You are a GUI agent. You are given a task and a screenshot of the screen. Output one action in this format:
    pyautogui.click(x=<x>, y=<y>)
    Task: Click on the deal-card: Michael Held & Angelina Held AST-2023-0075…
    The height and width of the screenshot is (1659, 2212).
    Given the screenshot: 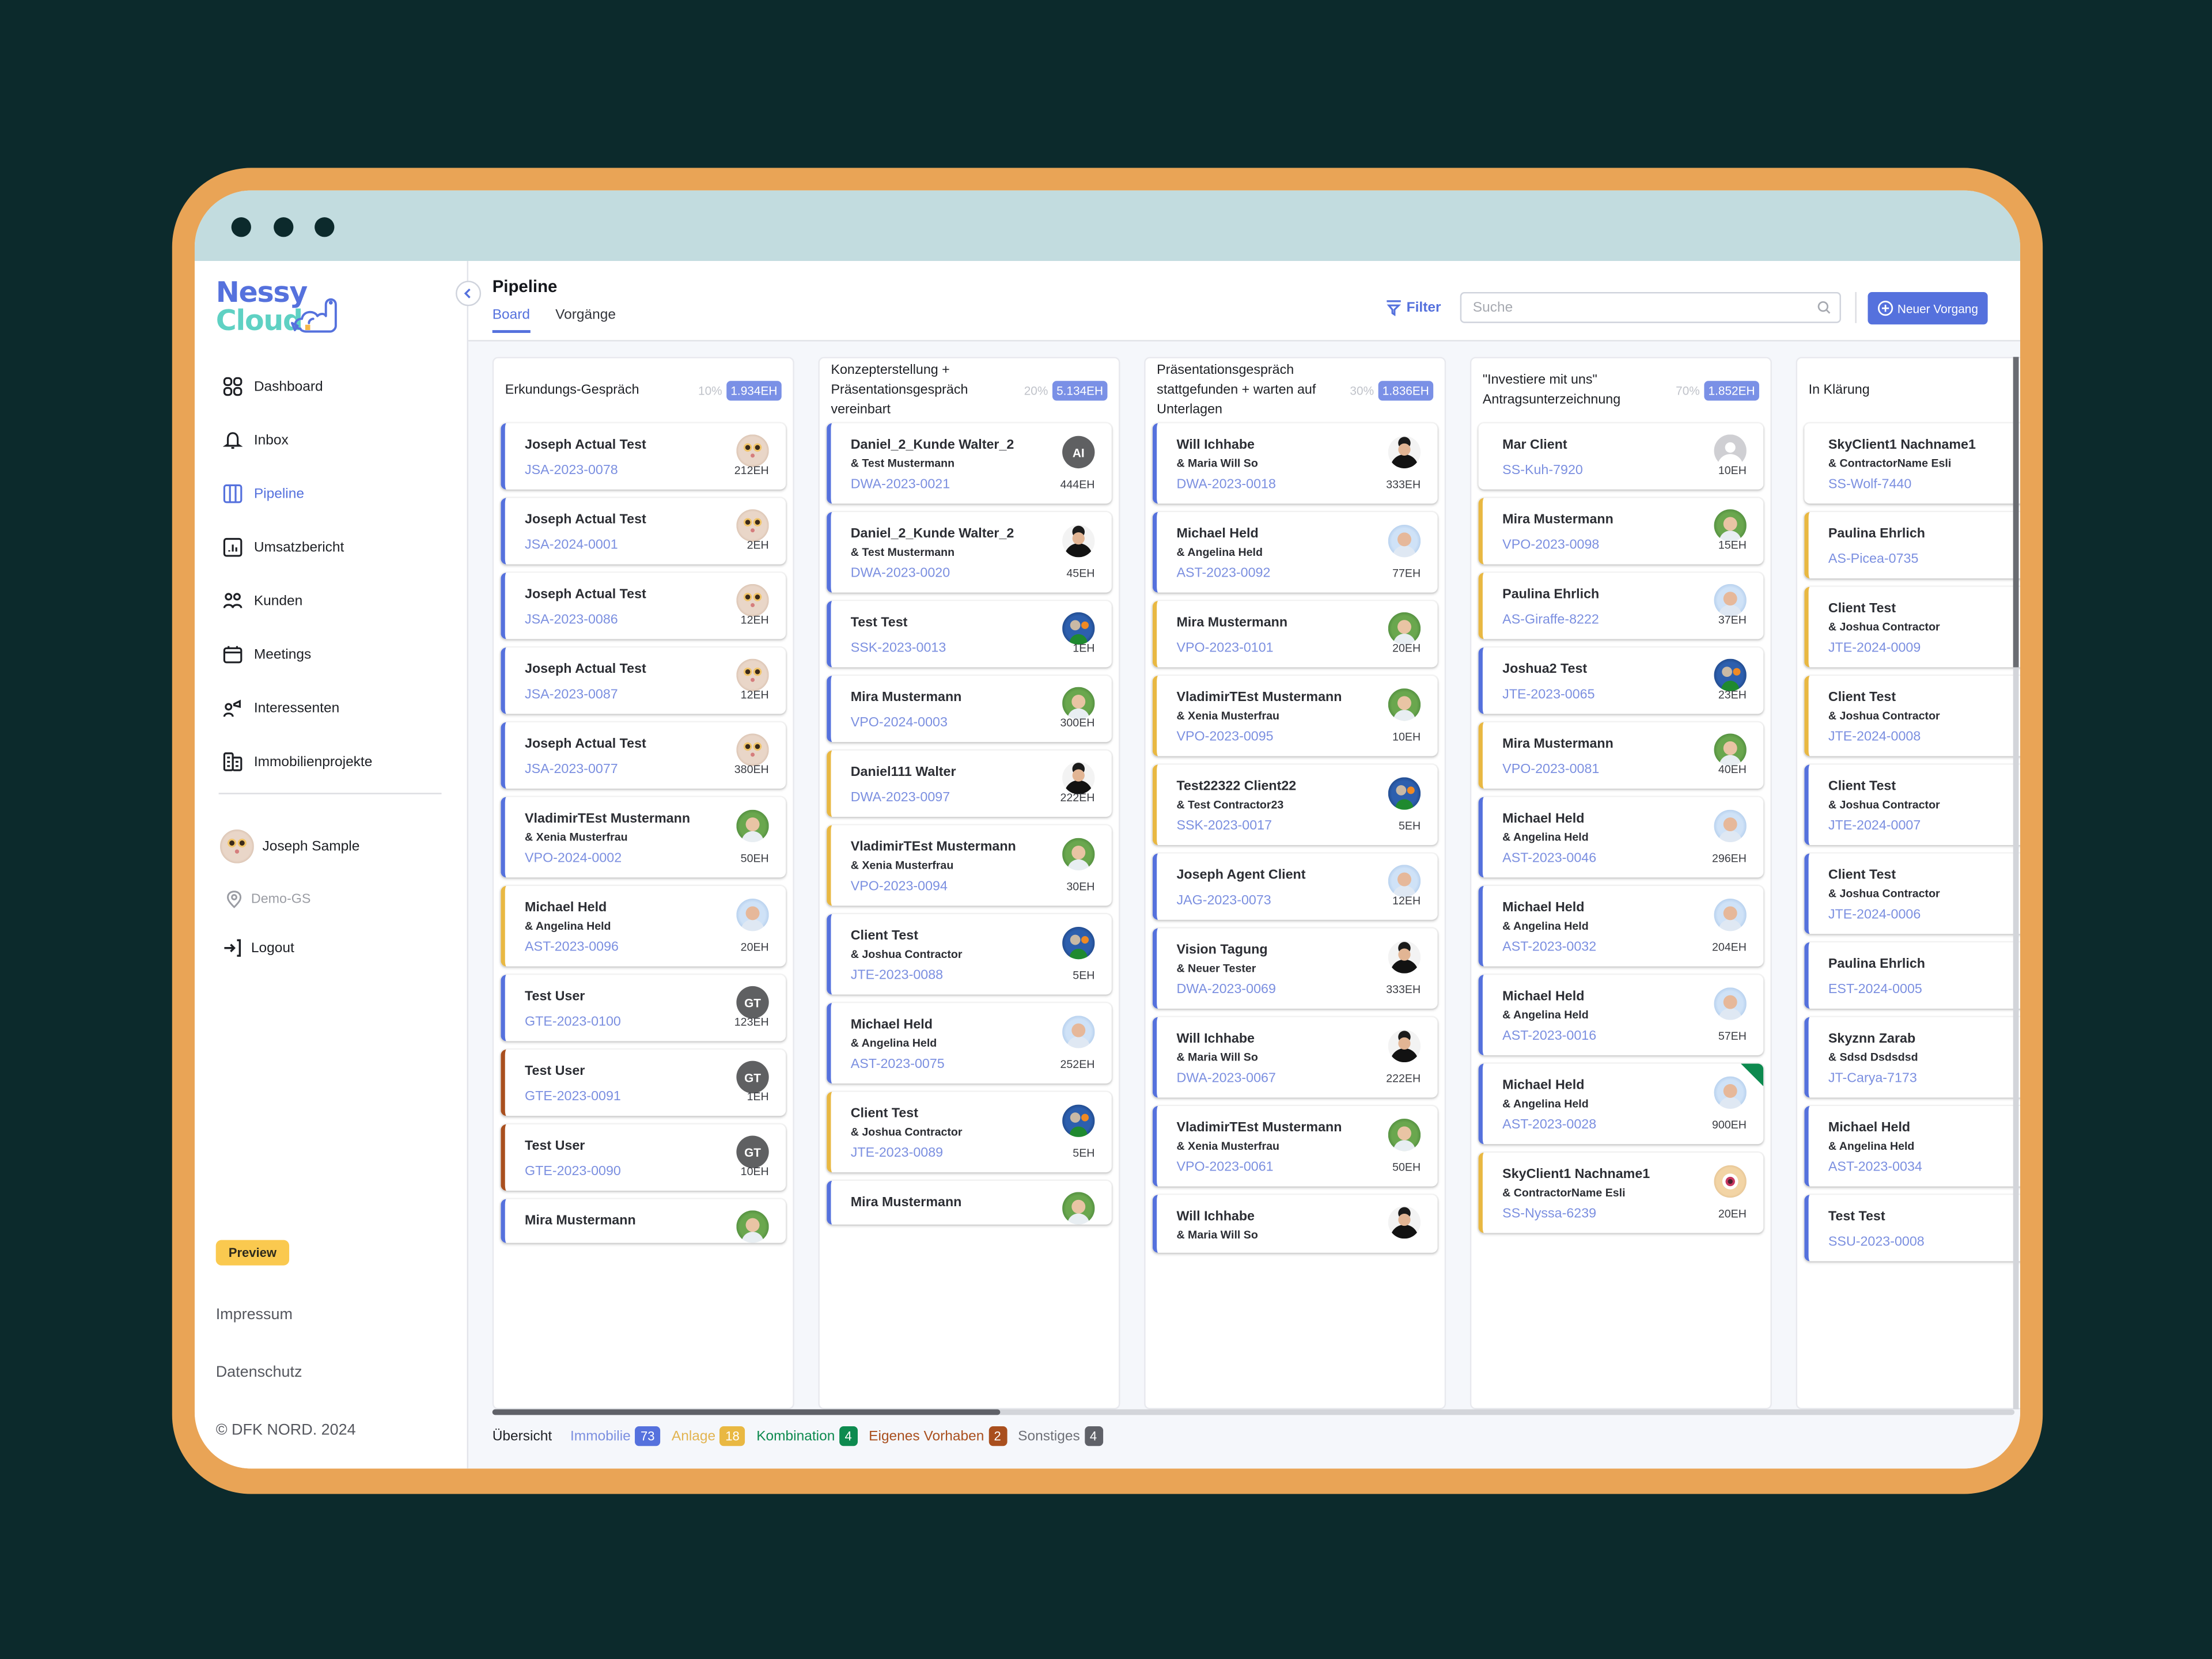 What is the action you would take?
    pyautogui.click(x=969, y=1043)
    